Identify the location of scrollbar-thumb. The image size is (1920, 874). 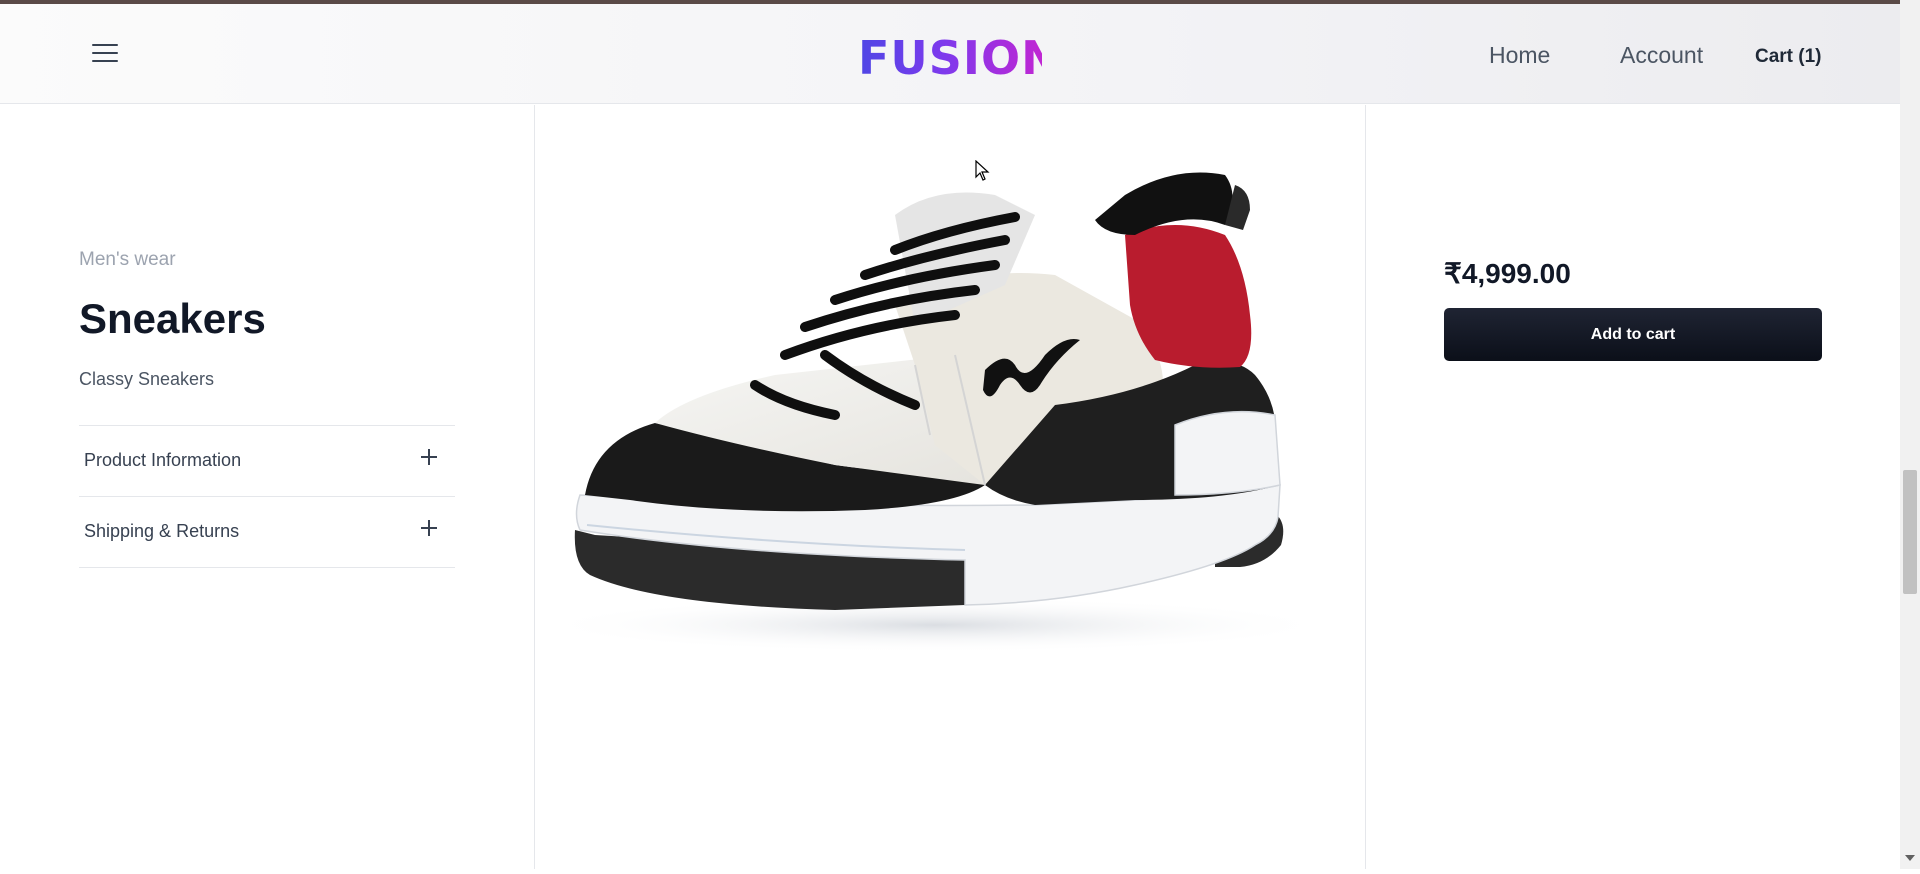
(1910, 532).